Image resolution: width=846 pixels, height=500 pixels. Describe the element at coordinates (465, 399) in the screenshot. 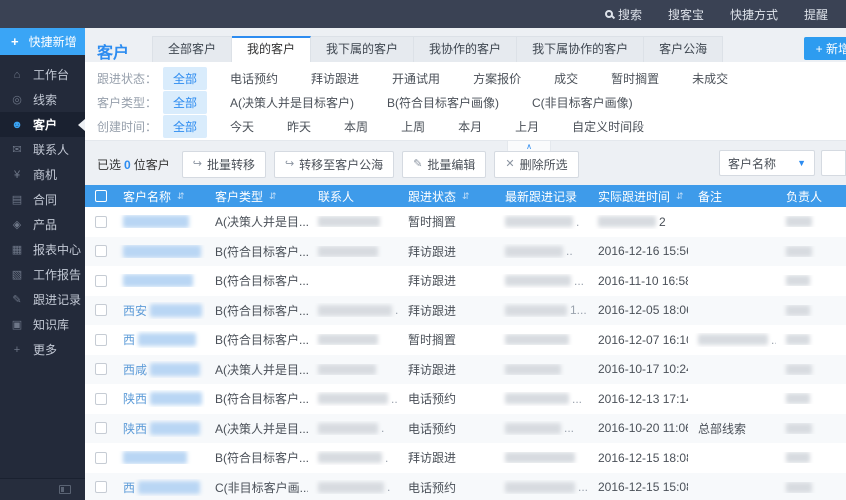

I see `table-row: 陕西 B(符合目标客户..... 电话预约... 2016-12-13 17:14` at that location.